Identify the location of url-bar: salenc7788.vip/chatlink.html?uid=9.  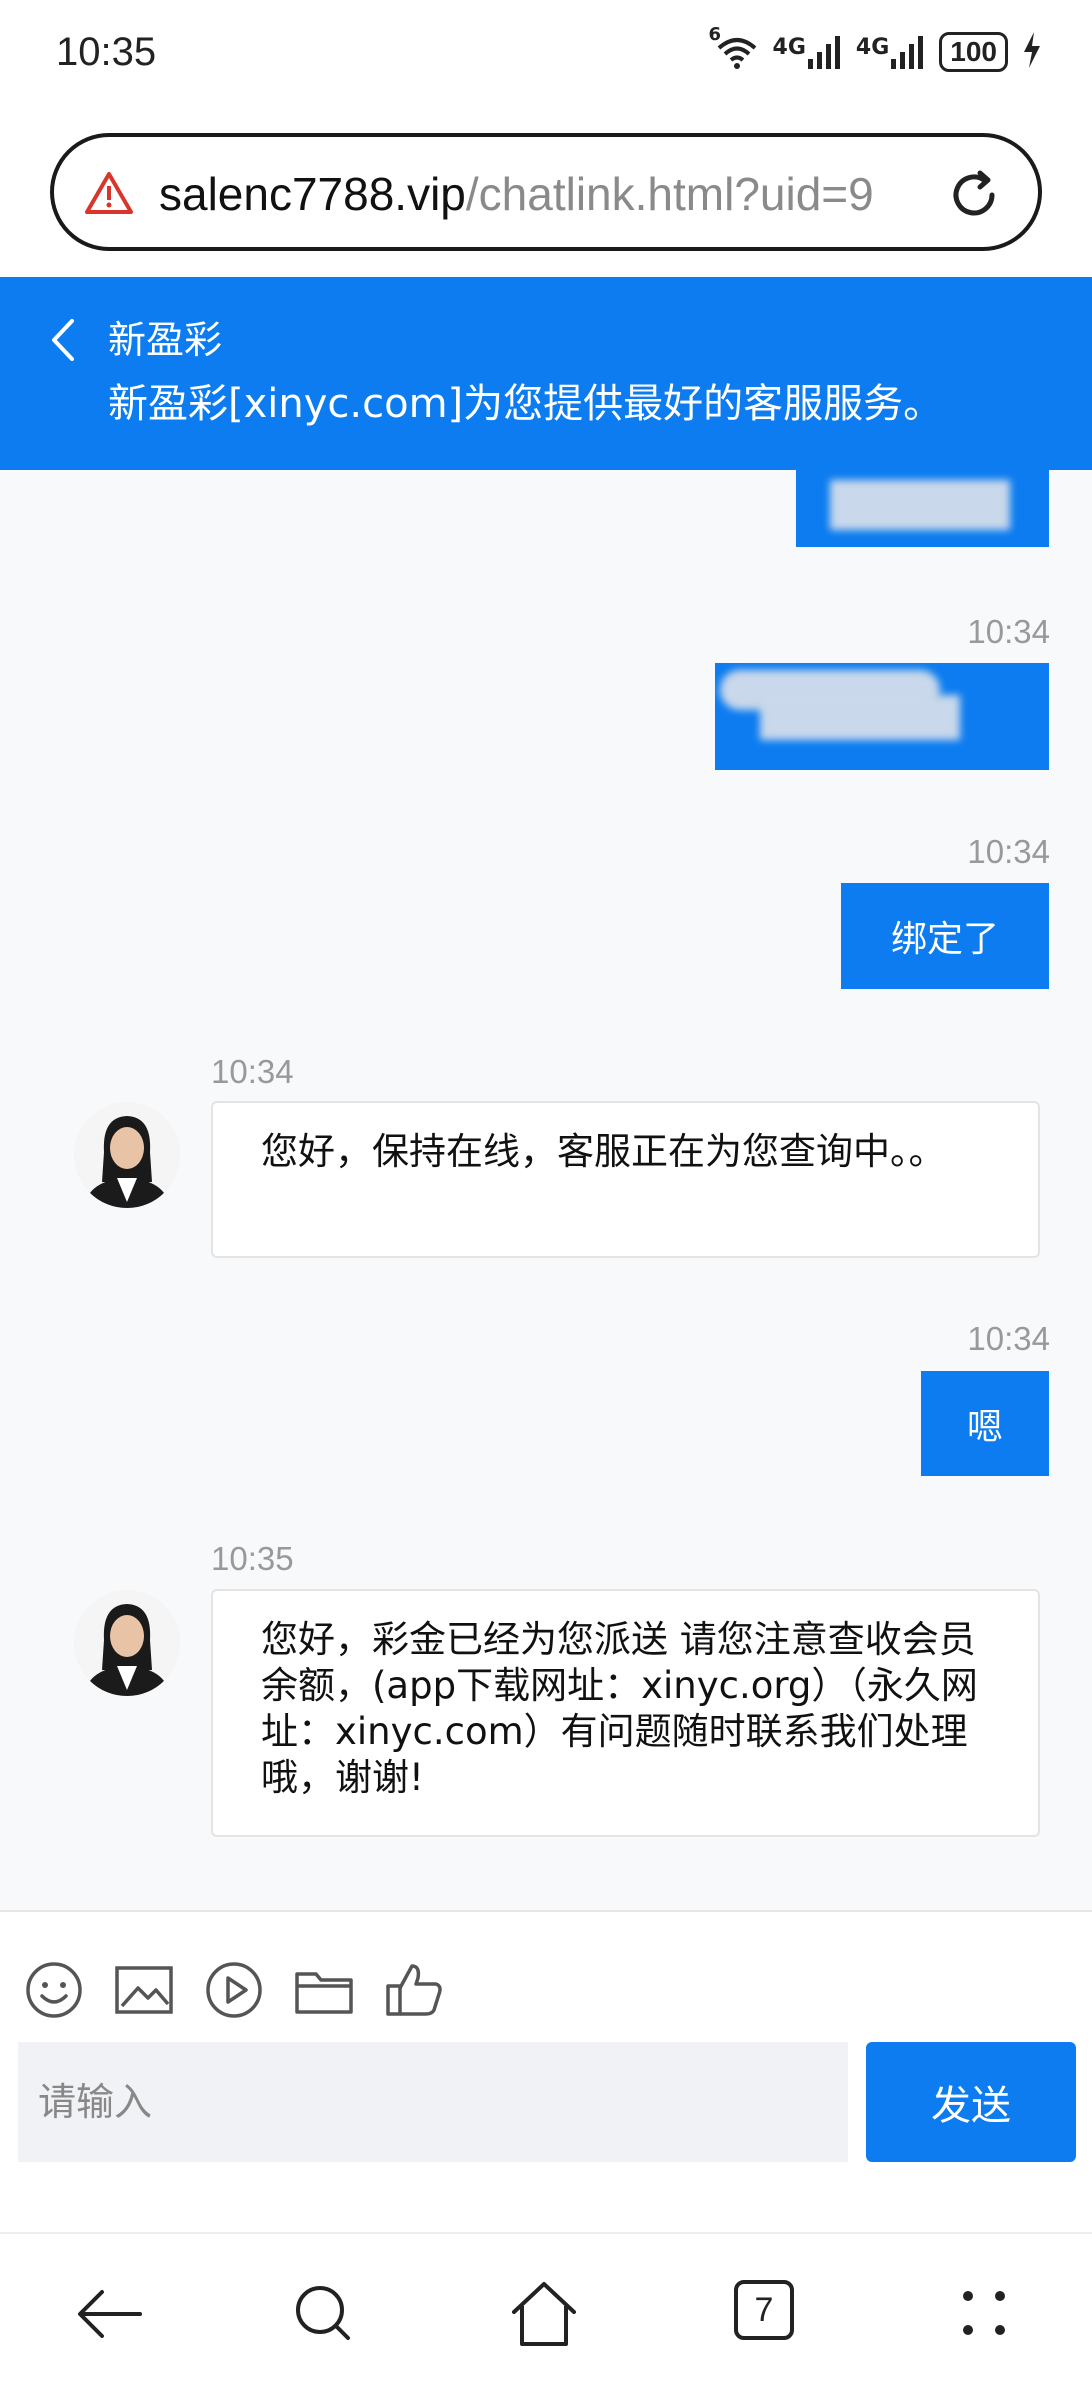
(546, 192).